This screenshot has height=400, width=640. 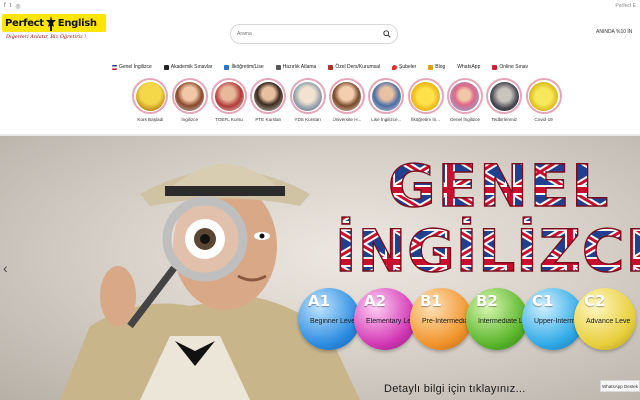 I want to click on menu-label: WhatsApp, so click(x=469, y=67).